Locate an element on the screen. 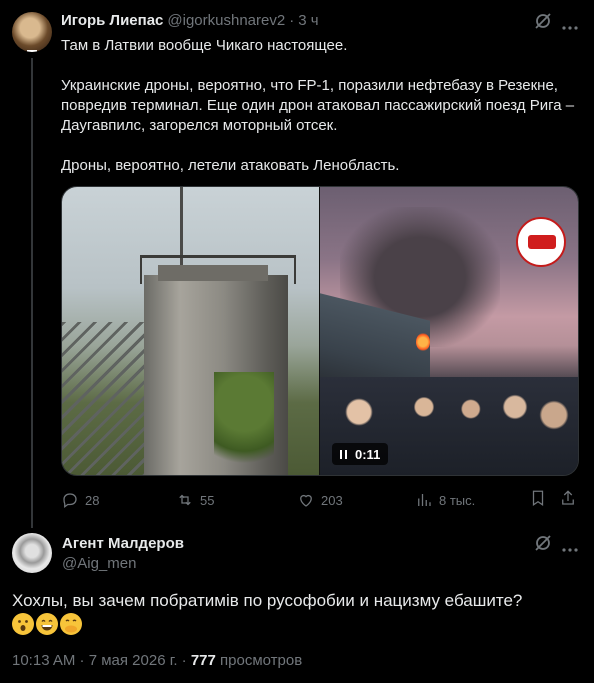  reply-icon is located at coordinates (70, 501).